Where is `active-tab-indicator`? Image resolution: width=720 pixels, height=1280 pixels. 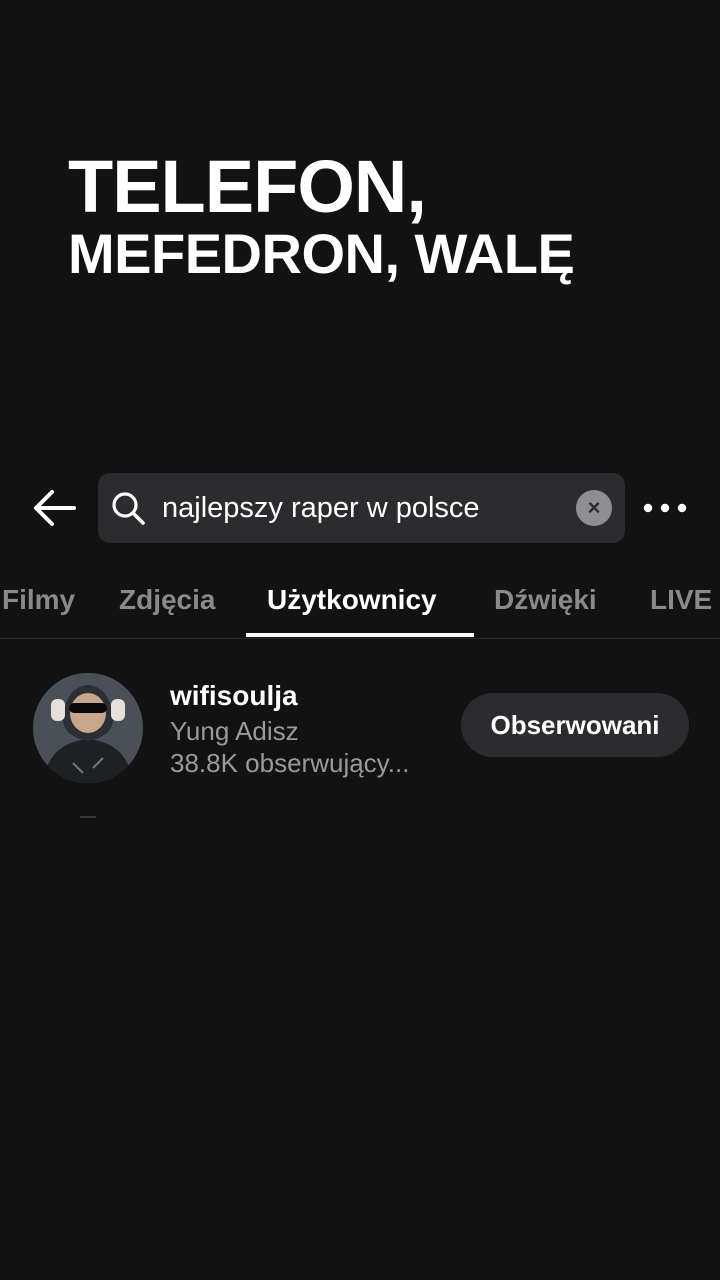 active-tab-indicator is located at coordinates (360, 635).